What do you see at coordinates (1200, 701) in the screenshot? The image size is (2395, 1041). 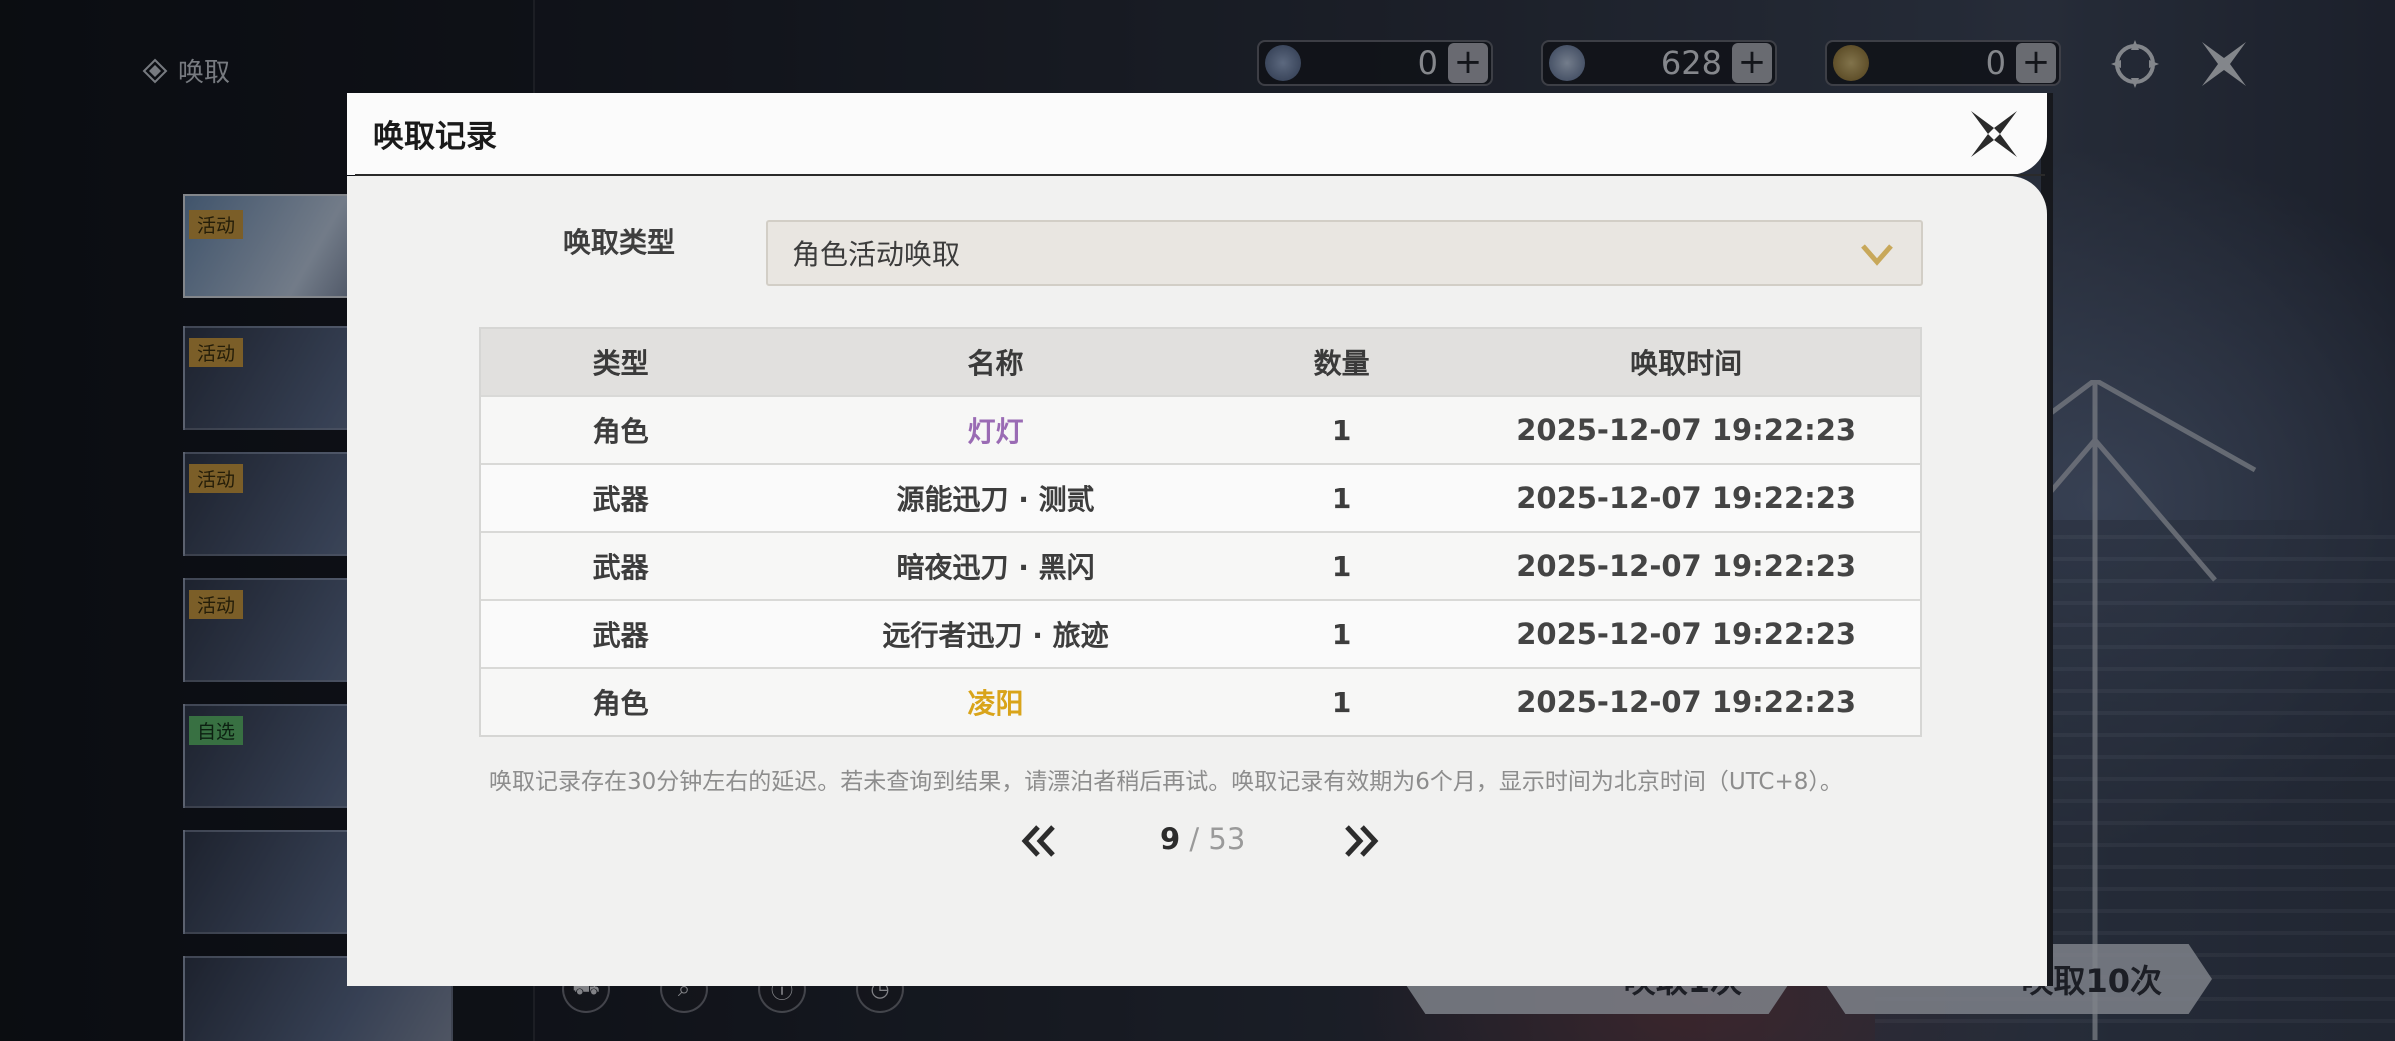 I see `table-row: 角色 凌阳 1 2025-12-07 19:22:23` at bounding box center [1200, 701].